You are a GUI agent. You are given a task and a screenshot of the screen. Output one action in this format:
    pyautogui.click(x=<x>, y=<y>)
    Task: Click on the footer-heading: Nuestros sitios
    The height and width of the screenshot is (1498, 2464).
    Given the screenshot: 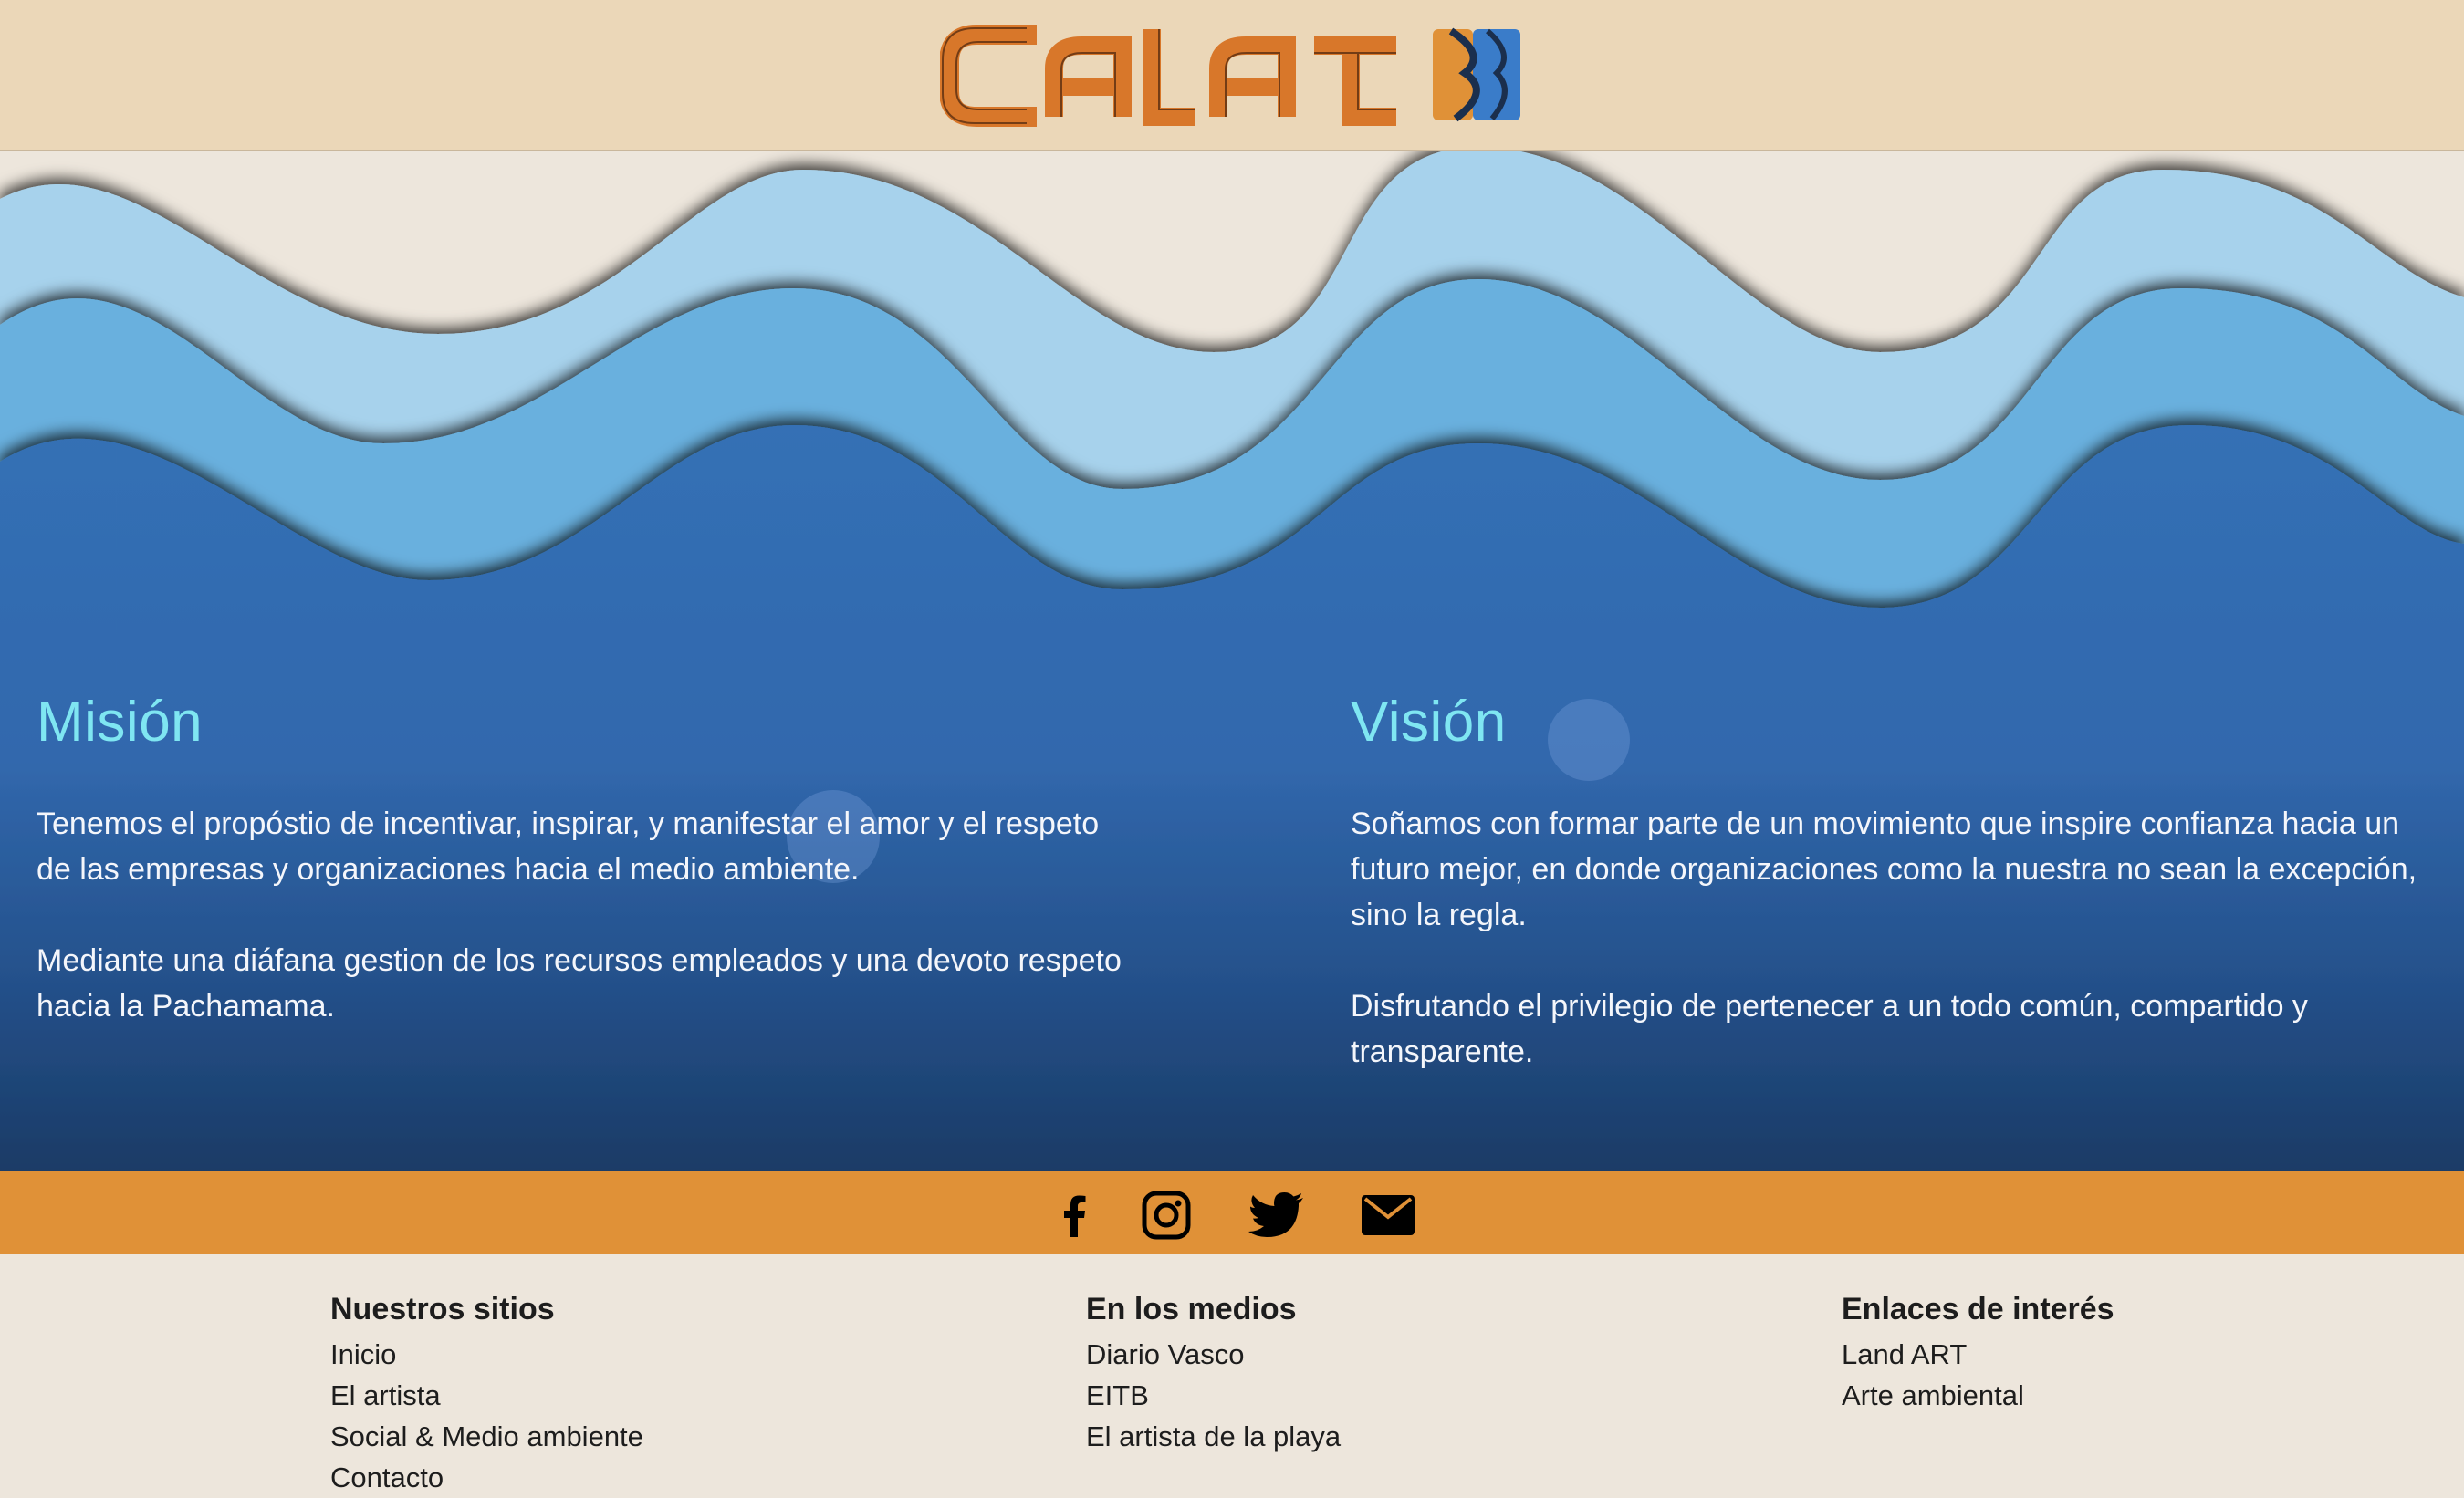 What is the action you would take?
    pyautogui.click(x=442, y=1309)
    